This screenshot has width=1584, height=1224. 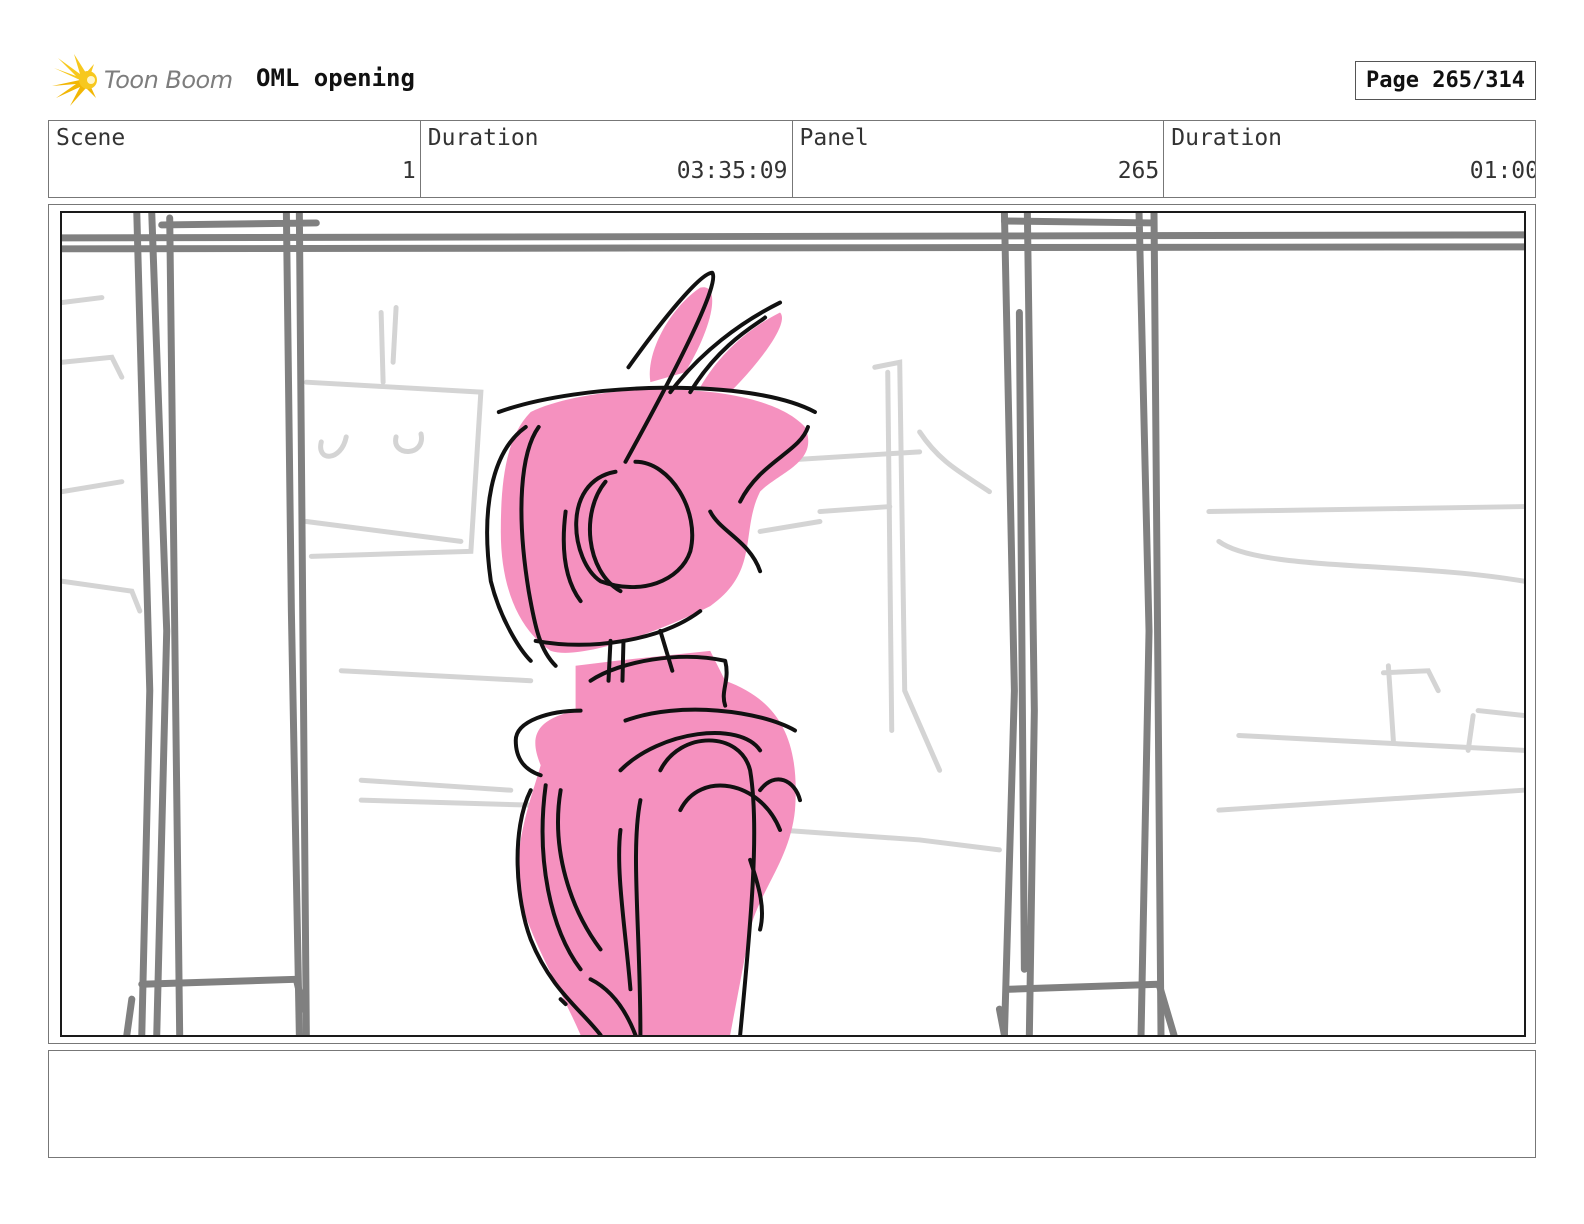 What do you see at coordinates (834, 138) in the screenshot?
I see `panel-label: Panel` at bounding box center [834, 138].